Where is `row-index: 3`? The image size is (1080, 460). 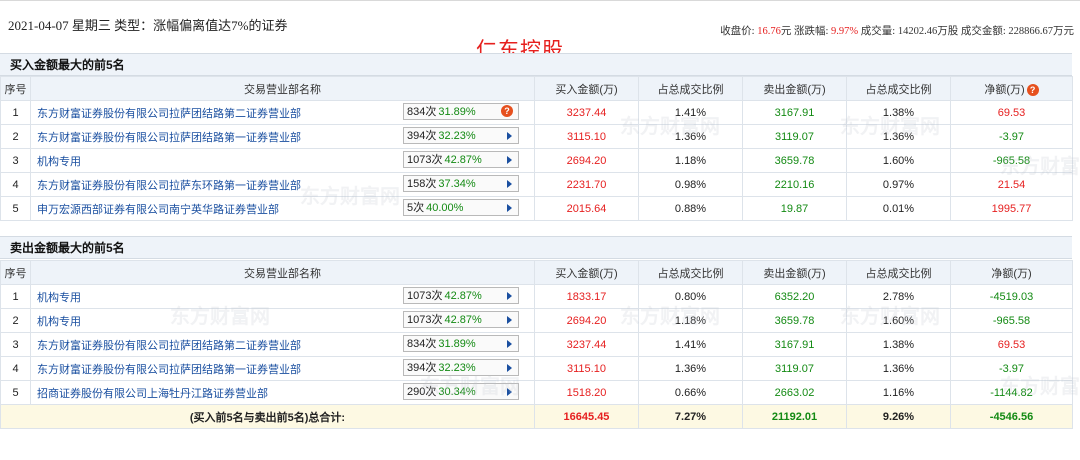 row-index: 3 is located at coordinates (15, 344).